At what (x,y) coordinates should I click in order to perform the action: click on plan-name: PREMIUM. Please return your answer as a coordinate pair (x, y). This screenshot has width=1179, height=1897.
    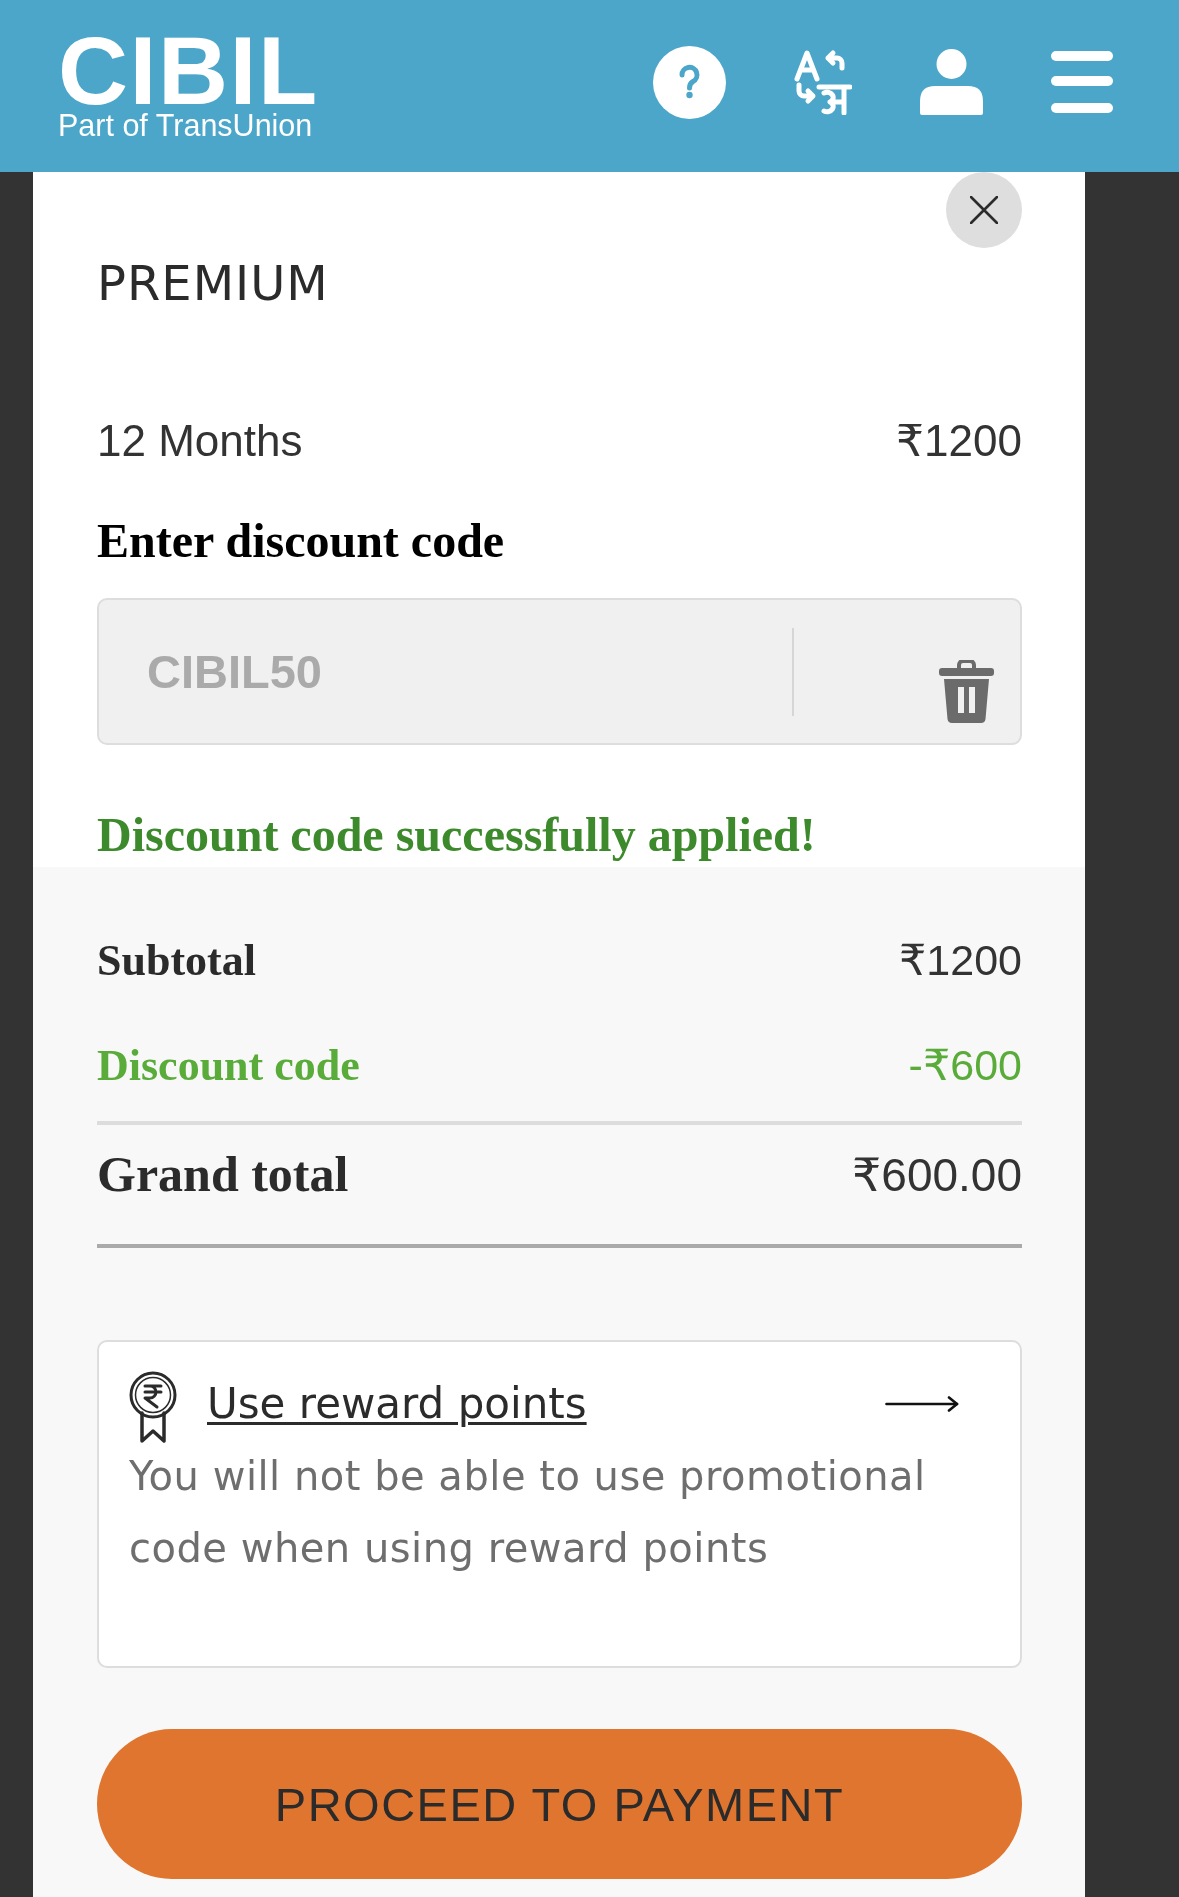
    Looking at the image, I should click on (213, 283).